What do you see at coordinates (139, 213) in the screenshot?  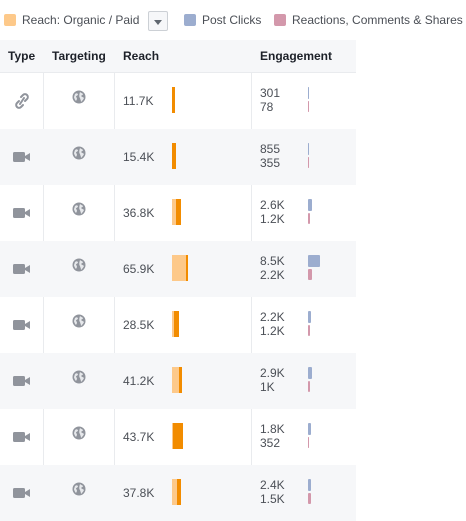 I see `reach-value: 36.8K` at bounding box center [139, 213].